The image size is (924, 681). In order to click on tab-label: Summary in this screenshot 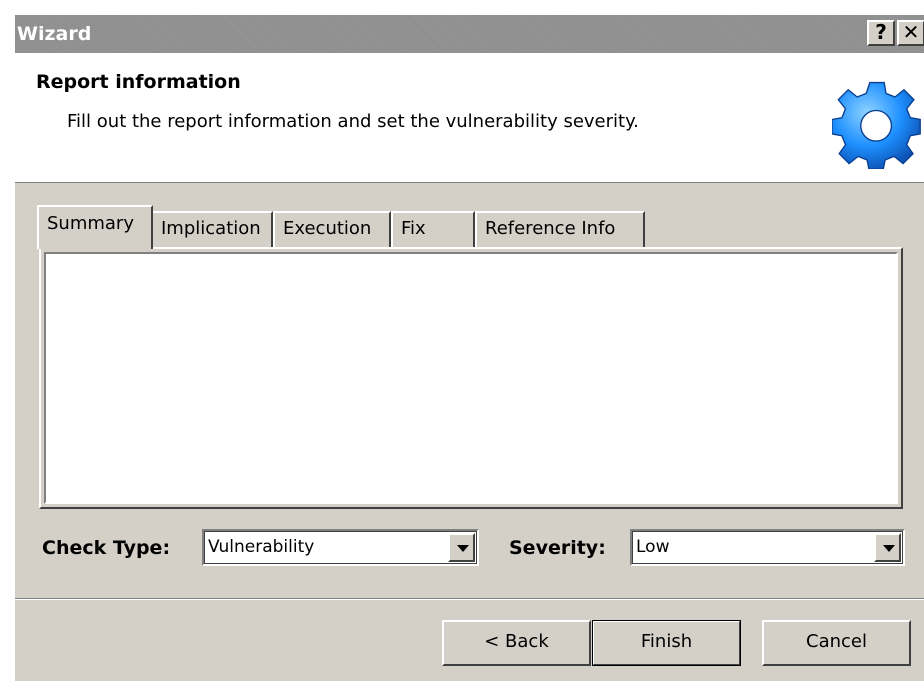, I will do `click(90, 223)`.